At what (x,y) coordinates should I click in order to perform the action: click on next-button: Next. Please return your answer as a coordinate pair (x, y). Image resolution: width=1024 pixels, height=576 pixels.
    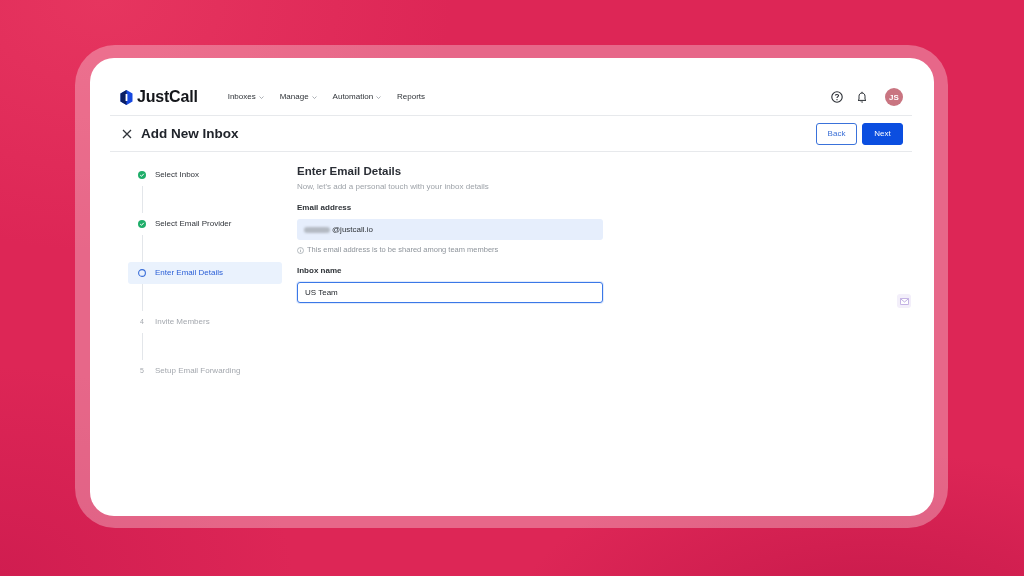
    Looking at the image, I should click on (882, 133).